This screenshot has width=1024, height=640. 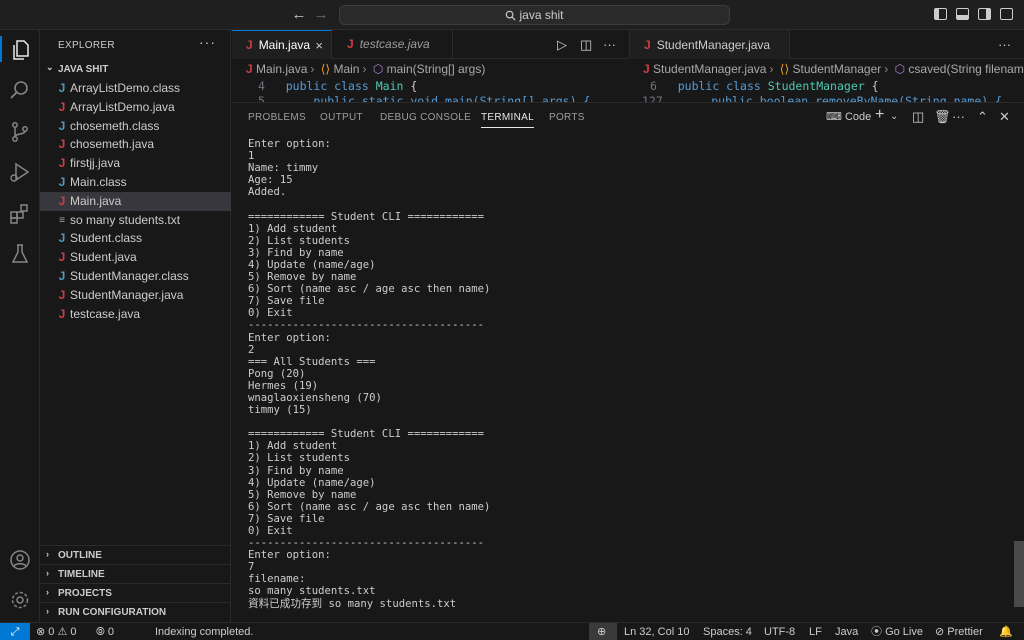 I want to click on breadcrumb-item: StudentManager, so click(x=837, y=69).